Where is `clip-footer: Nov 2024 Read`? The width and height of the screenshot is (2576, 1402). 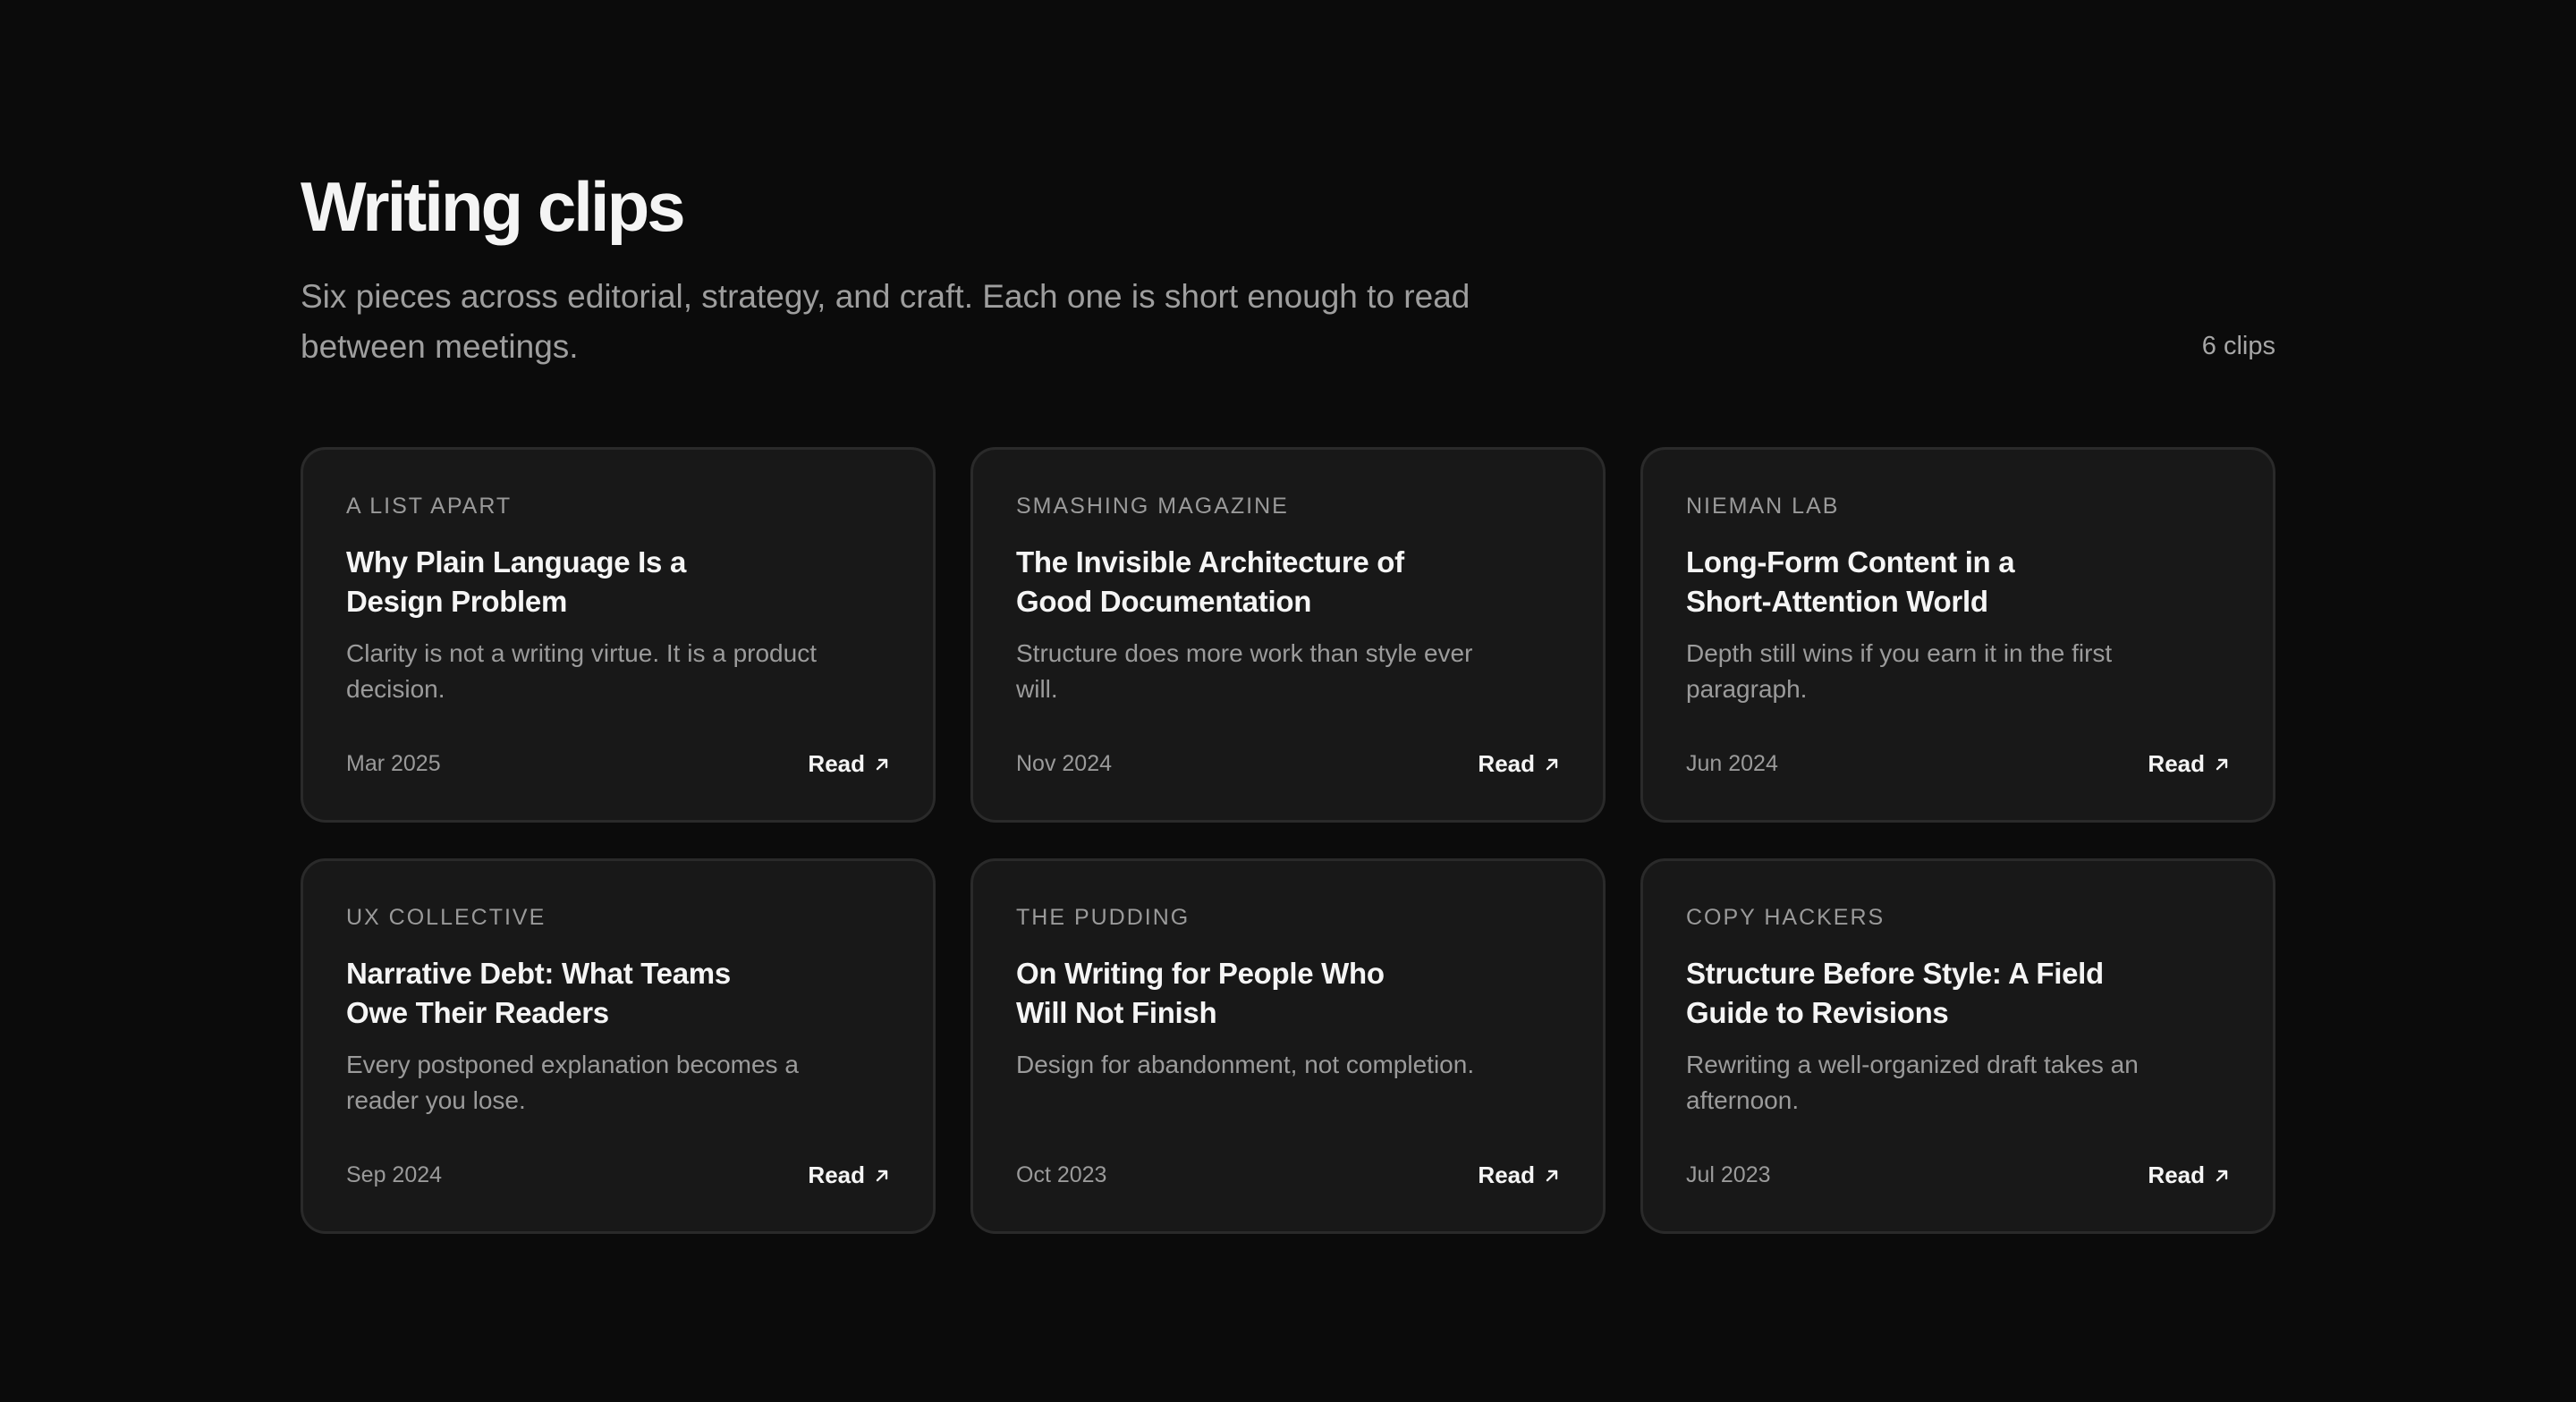
clip-footer: Nov 2024 Read is located at coordinates (1288, 764).